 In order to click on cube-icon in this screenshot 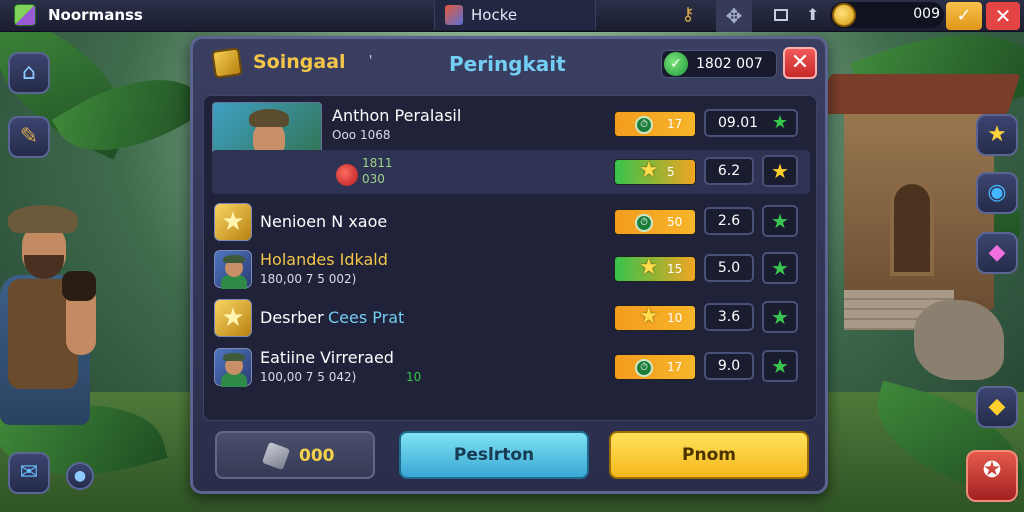, I will do `click(276, 456)`.